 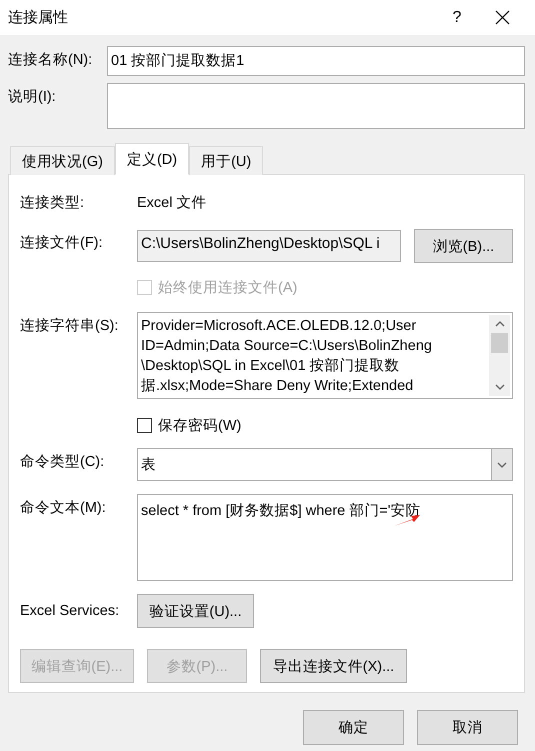 I want to click on scrollbar-thumb, so click(x=499, y=343).